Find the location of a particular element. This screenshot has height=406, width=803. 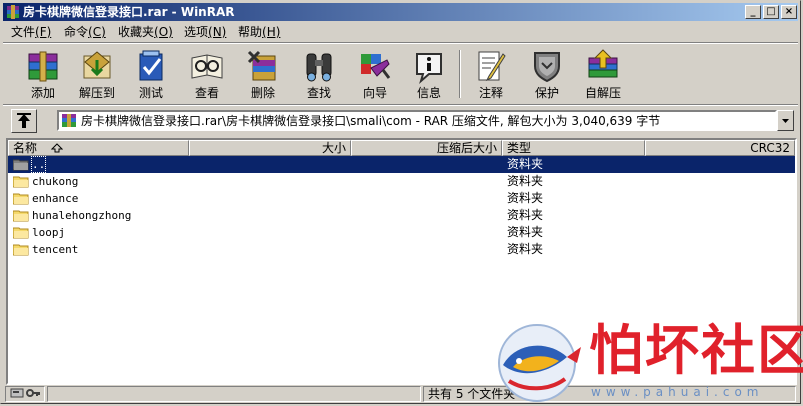

sfx-icon is located at coordinates (603, 63).